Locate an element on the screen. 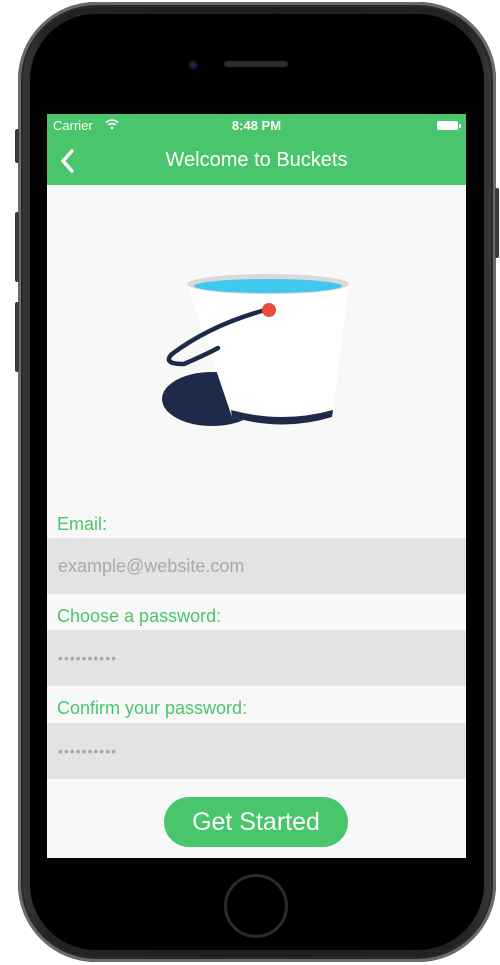  page-title: Welcome to Buckets is located at coordinates (256, 160).